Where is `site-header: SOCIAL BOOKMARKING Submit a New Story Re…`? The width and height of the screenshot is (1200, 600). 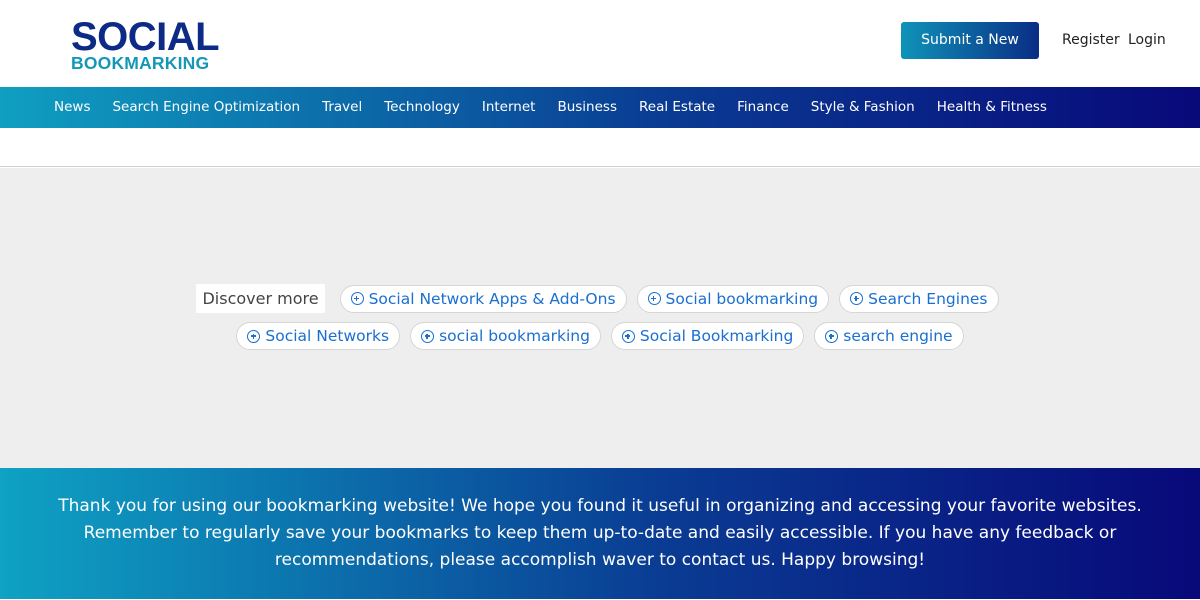 site-header: SOCIAL BOOKMARKING Submit a New Story Re… is located at coordinates (600, 43).